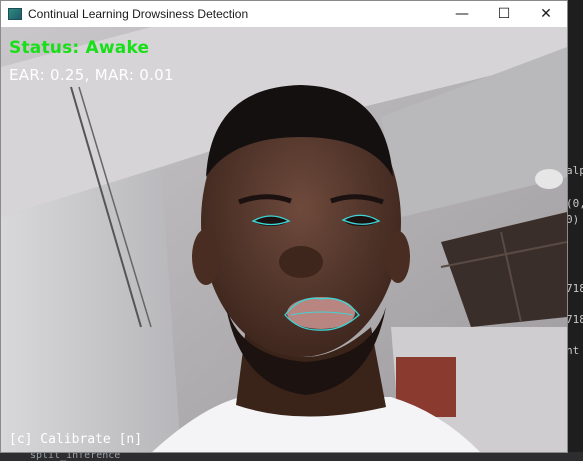  I want to click on window-controls: — ☐ ✕, so click(504, 14).